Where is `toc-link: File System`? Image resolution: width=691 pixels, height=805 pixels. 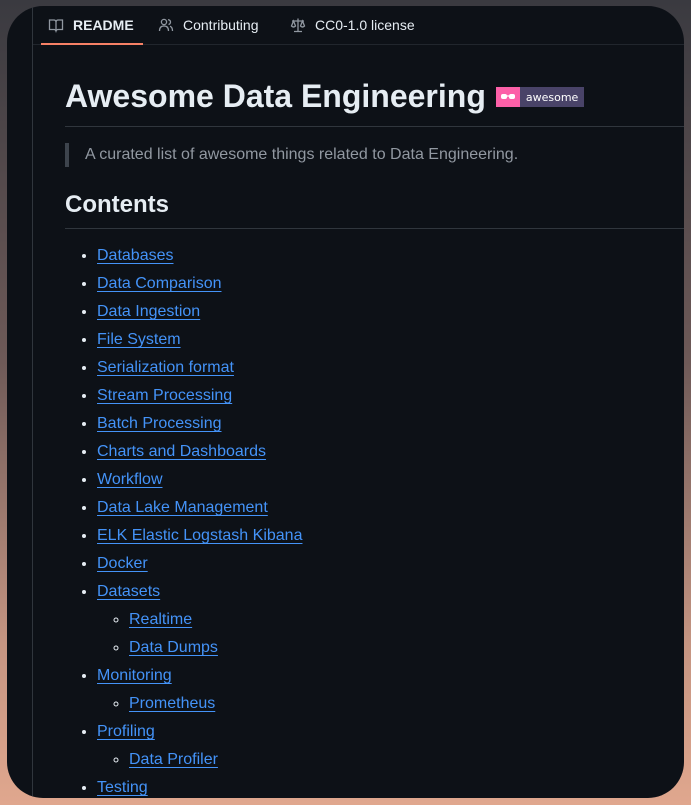 toc-link: File System is located at coordinates (139, 339).